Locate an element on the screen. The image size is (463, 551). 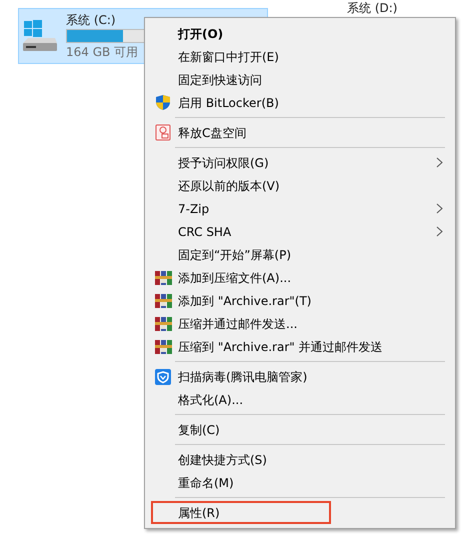
menu-item: 固定到快速访问 is located at coordinates (300, 79).